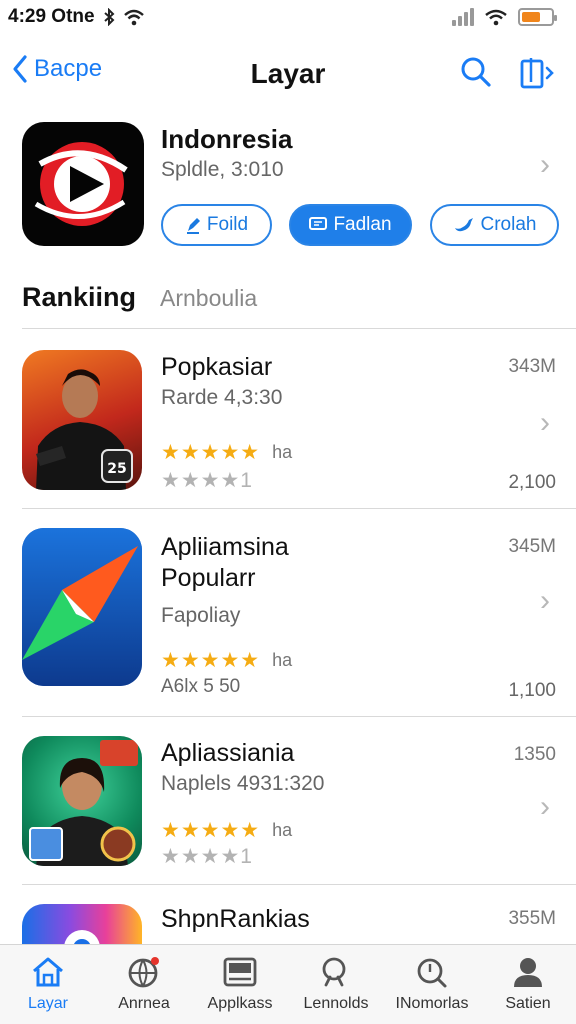  Describe the element at coordinates (48, 972) in the screenshot. I see `home-icon` at that location.